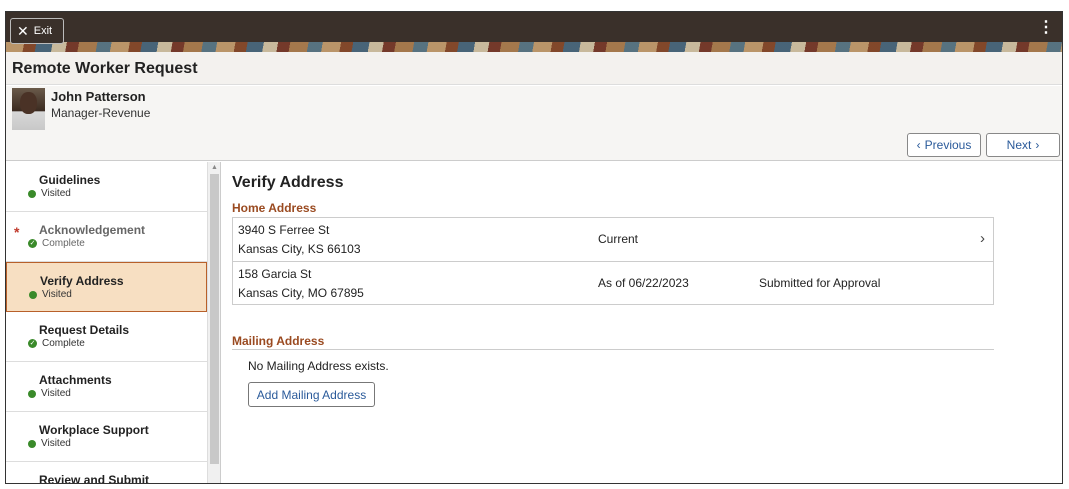 The image size is (1069, 489). I want to click on avatar, so click(28, 109).